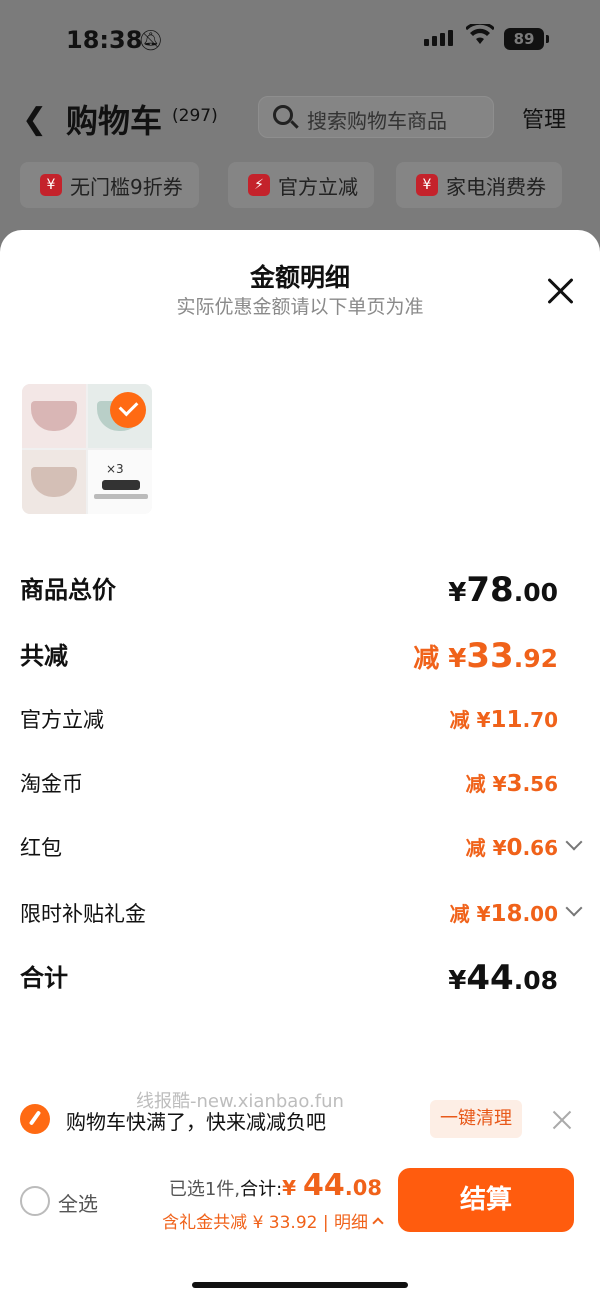  I want to click on row-label: 限时补贴礼金, so click(83, 914).